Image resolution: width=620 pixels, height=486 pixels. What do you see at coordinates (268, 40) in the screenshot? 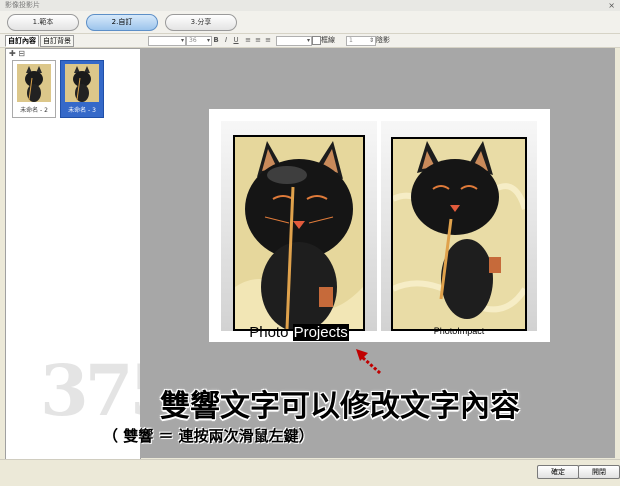
I see `align-right-icon: ≡` at bounding box center [268, 40].